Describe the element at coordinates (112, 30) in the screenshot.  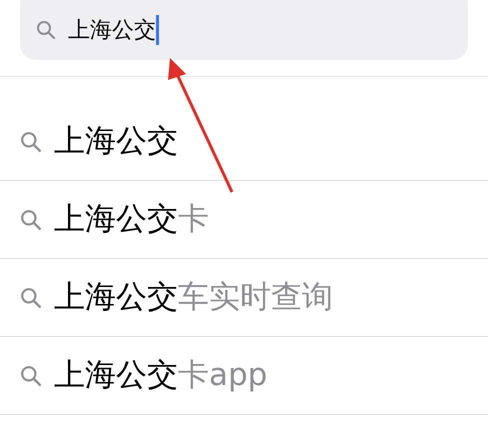
I see `search-text: 上海公交` at that location.